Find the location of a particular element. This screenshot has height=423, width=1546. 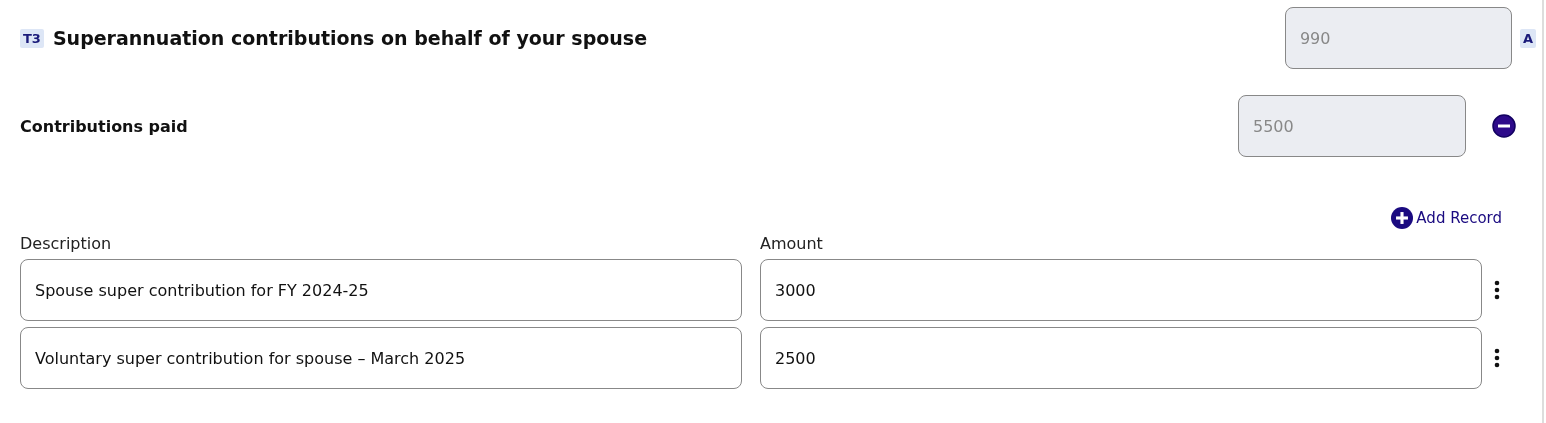

column-header: Description is located at coordinates (66, 243).